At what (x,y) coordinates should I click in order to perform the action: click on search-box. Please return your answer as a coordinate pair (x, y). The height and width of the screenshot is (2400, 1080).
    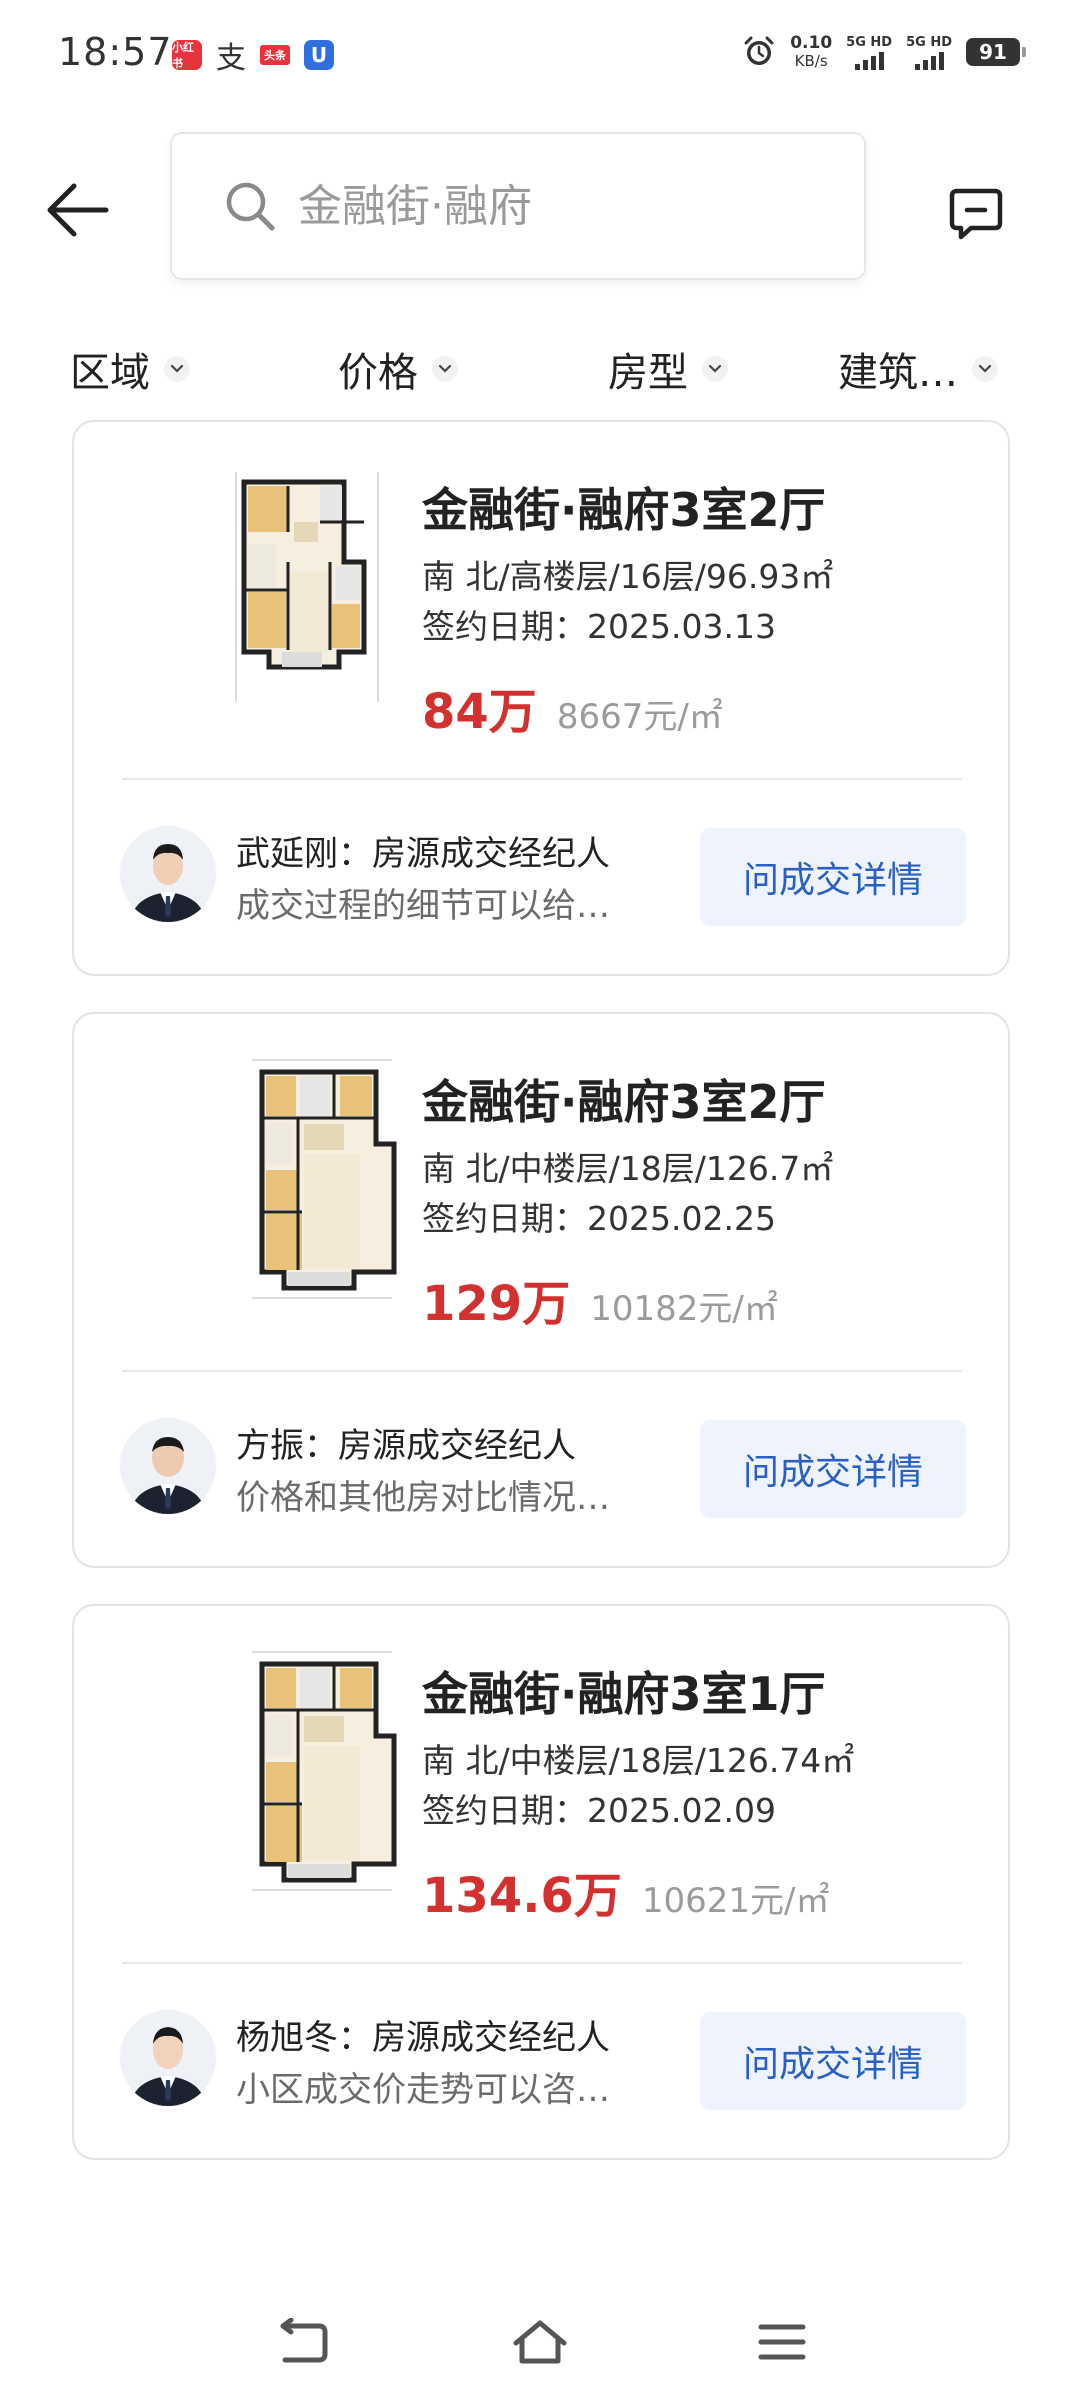
    Looking at the image, I should click on (518, 206).